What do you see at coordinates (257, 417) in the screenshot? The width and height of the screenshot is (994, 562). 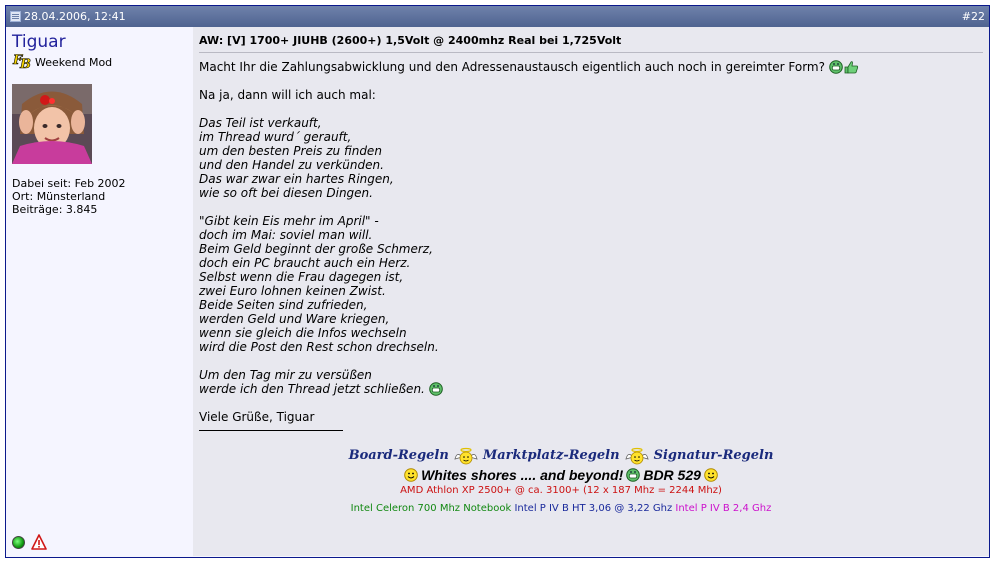 I see `post-closing: Viele Grüße, Tiguar` at bounding box center [257, 417].